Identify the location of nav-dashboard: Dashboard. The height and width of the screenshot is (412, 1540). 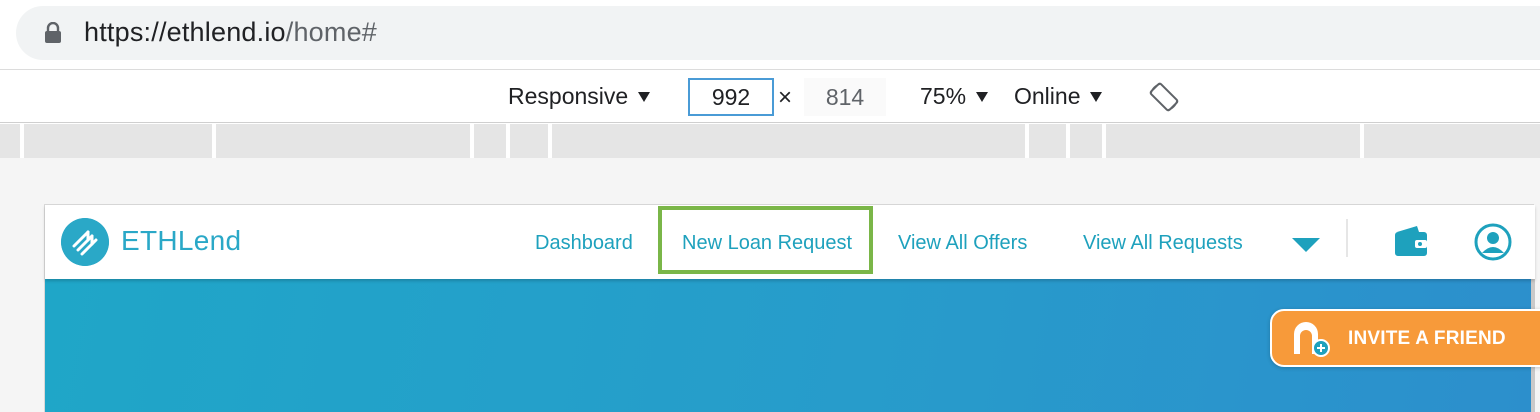
(584, 243).